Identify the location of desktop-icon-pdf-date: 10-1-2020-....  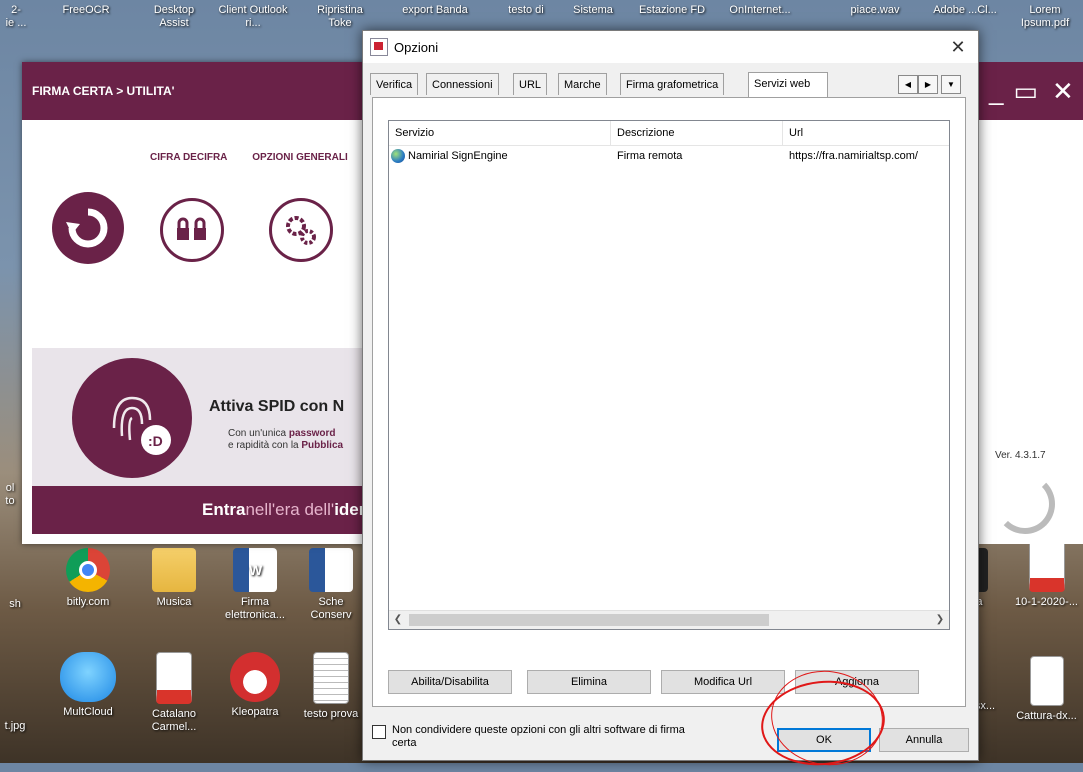
(1046, 574).